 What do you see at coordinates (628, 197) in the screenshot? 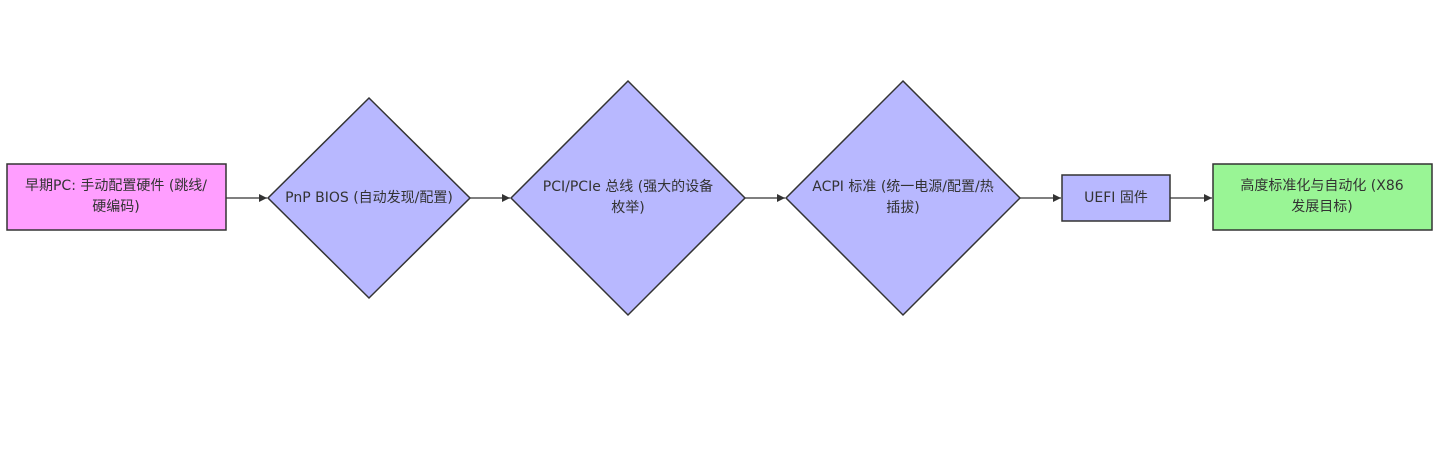
I see `node-pci-bus-label: PCI/PCIe 总线 (强大的设备枚举)` at bounding box center [628, 197].